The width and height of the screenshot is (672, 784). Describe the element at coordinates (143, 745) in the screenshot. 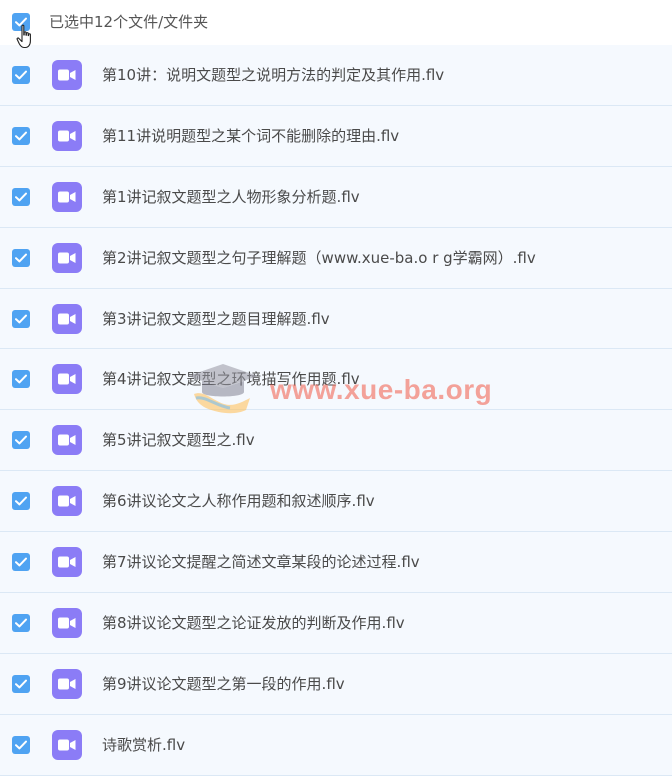

I see `file-name: 诗歌赏析.flv` at that location.